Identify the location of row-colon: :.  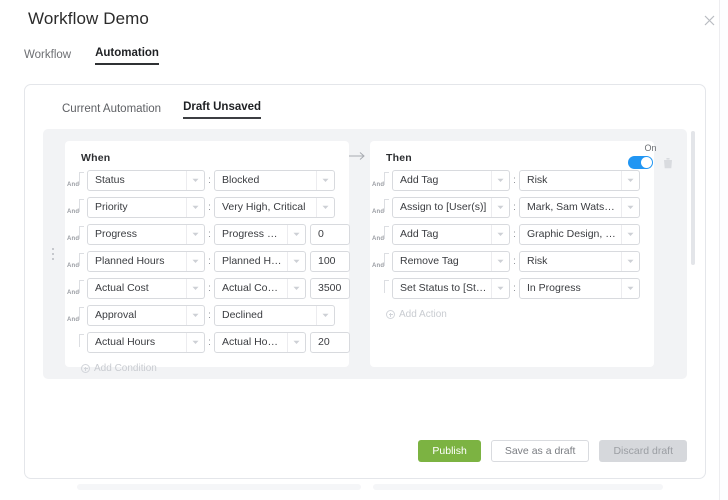
(514, 207).